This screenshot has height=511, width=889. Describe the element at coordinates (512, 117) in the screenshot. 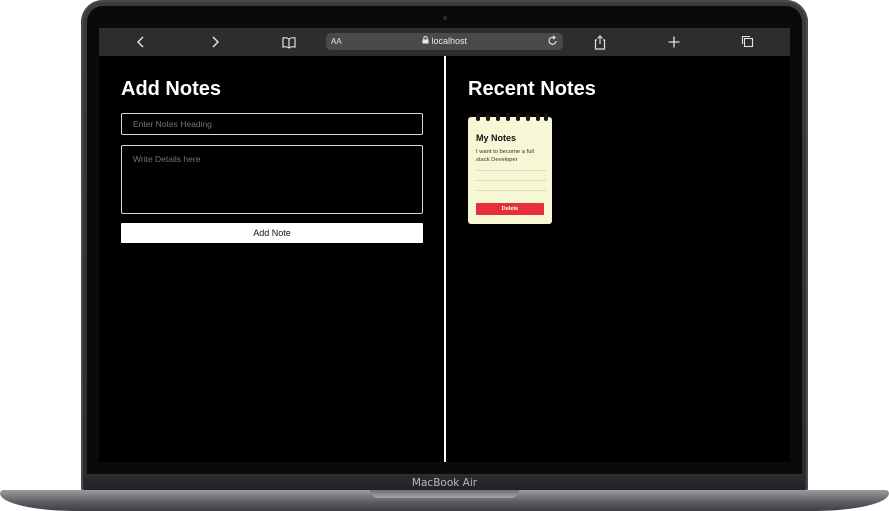

I see `spiral-binding` at that location.